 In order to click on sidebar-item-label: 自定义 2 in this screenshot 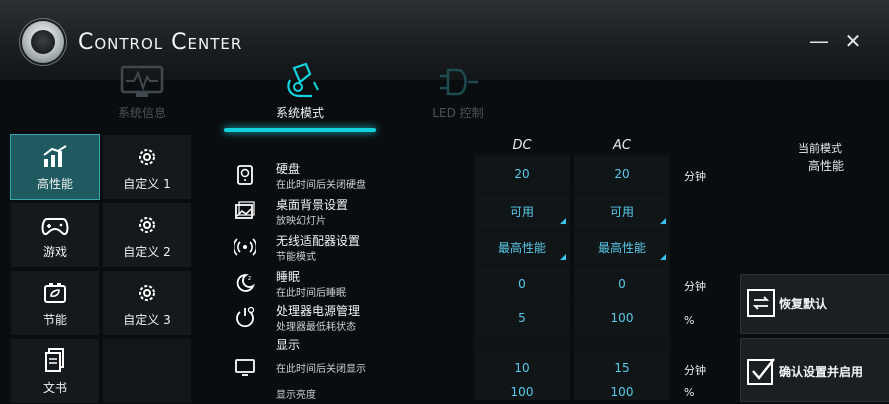, I will do `click(147, 252)`.